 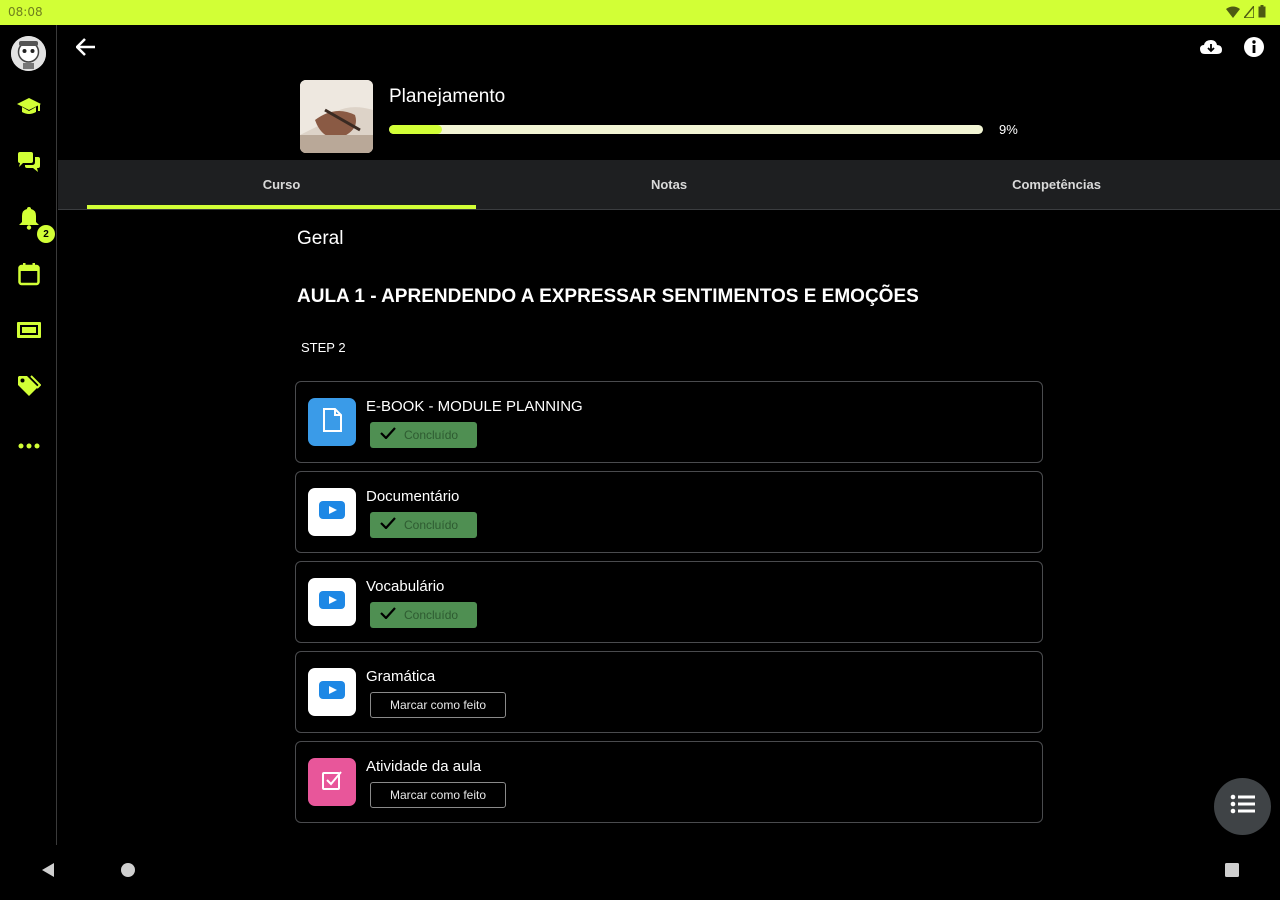 I want to click on activity-card: Vocabulário Concluído, so click(x=669, y=602).